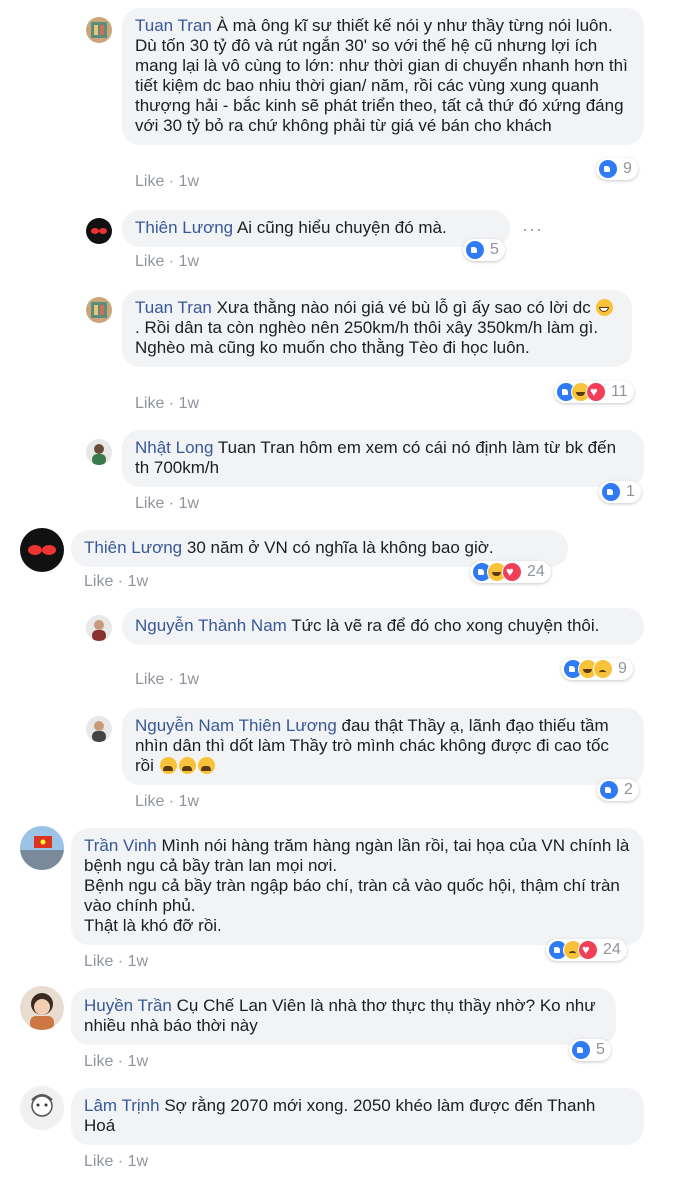  Describe the element at coordinates (532, 229) in the screenshot. I see `more-options-icon: ···` at that location.